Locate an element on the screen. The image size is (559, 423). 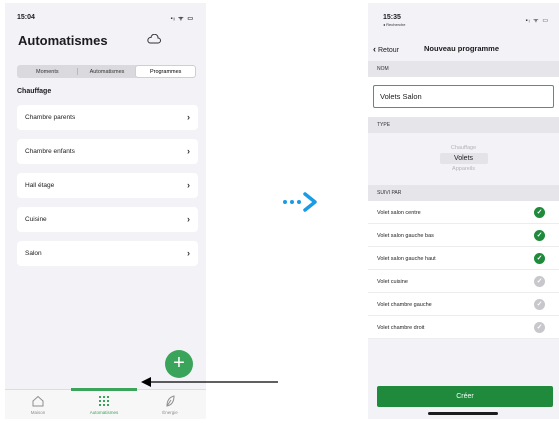
flow-arrow-icon is located at coordinates (300, 202).